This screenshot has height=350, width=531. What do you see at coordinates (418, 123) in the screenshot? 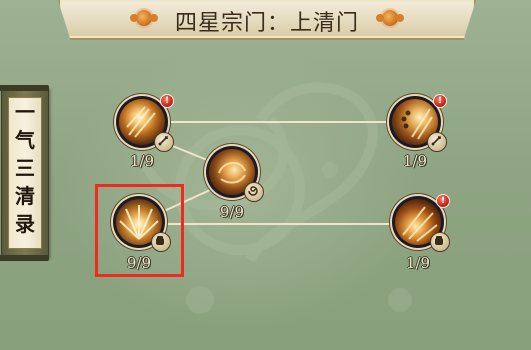
I see `skill-node-top-right: !` at bounding box center [418, 123].